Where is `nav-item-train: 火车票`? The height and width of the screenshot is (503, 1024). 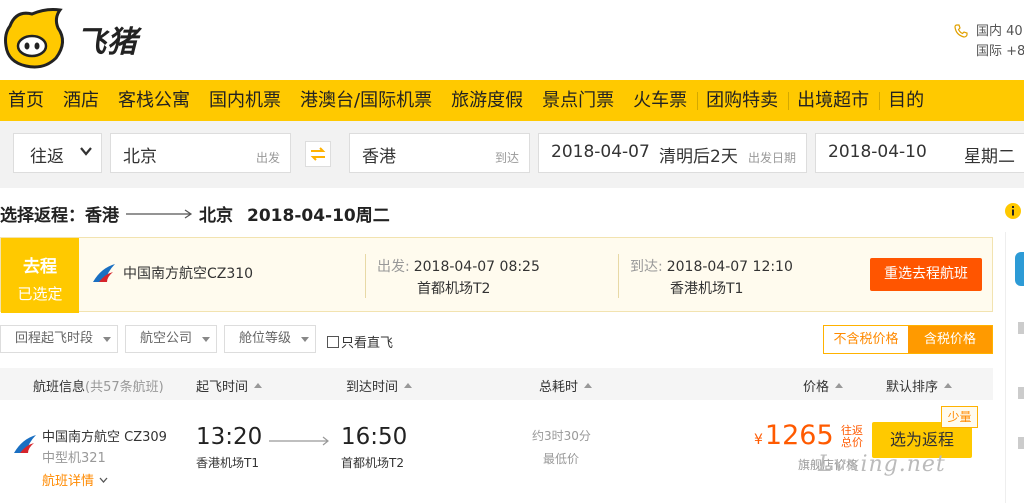
nav-item-train: 火车票 is located at coordinates (662, 100).